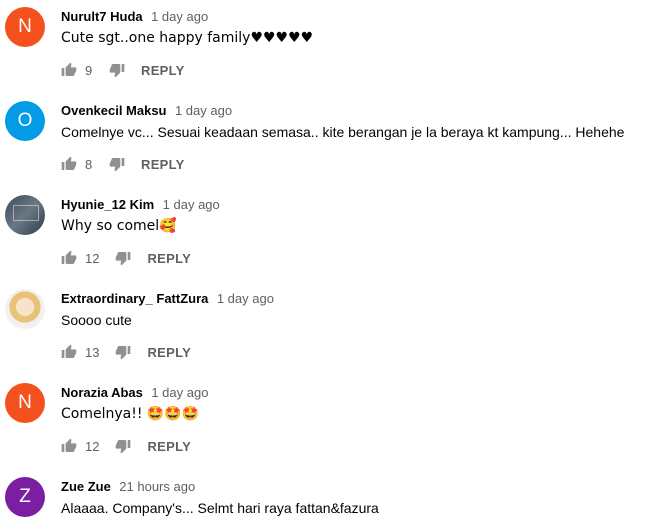  I want to click on like-count: 9, so click(89, 70).